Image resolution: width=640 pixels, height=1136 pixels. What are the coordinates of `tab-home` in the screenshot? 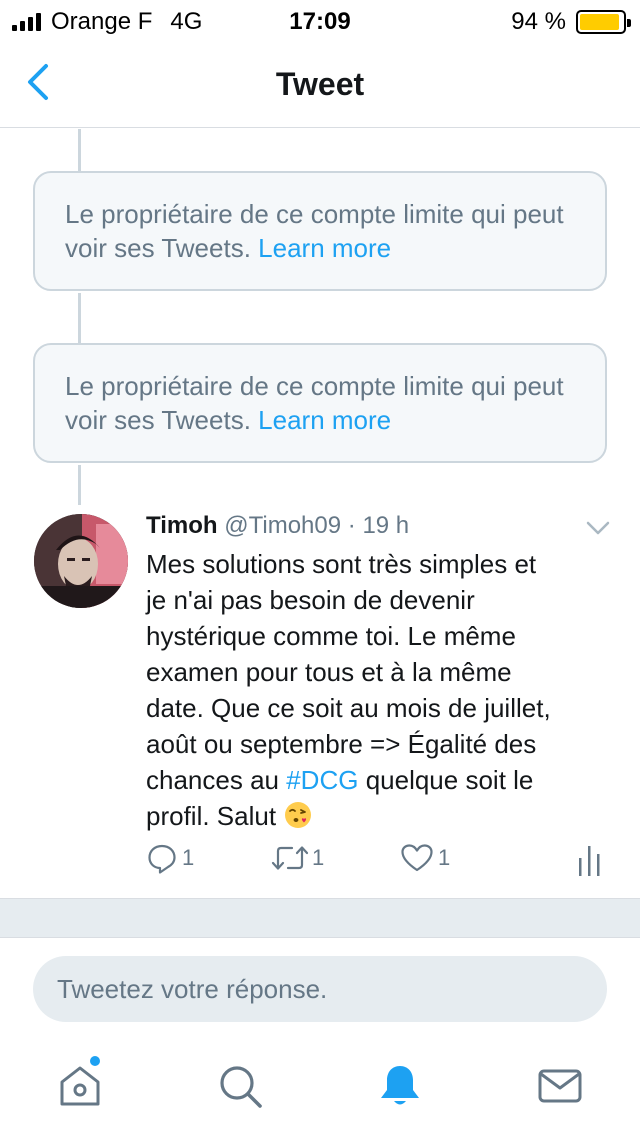 It's located at (80, 1086).